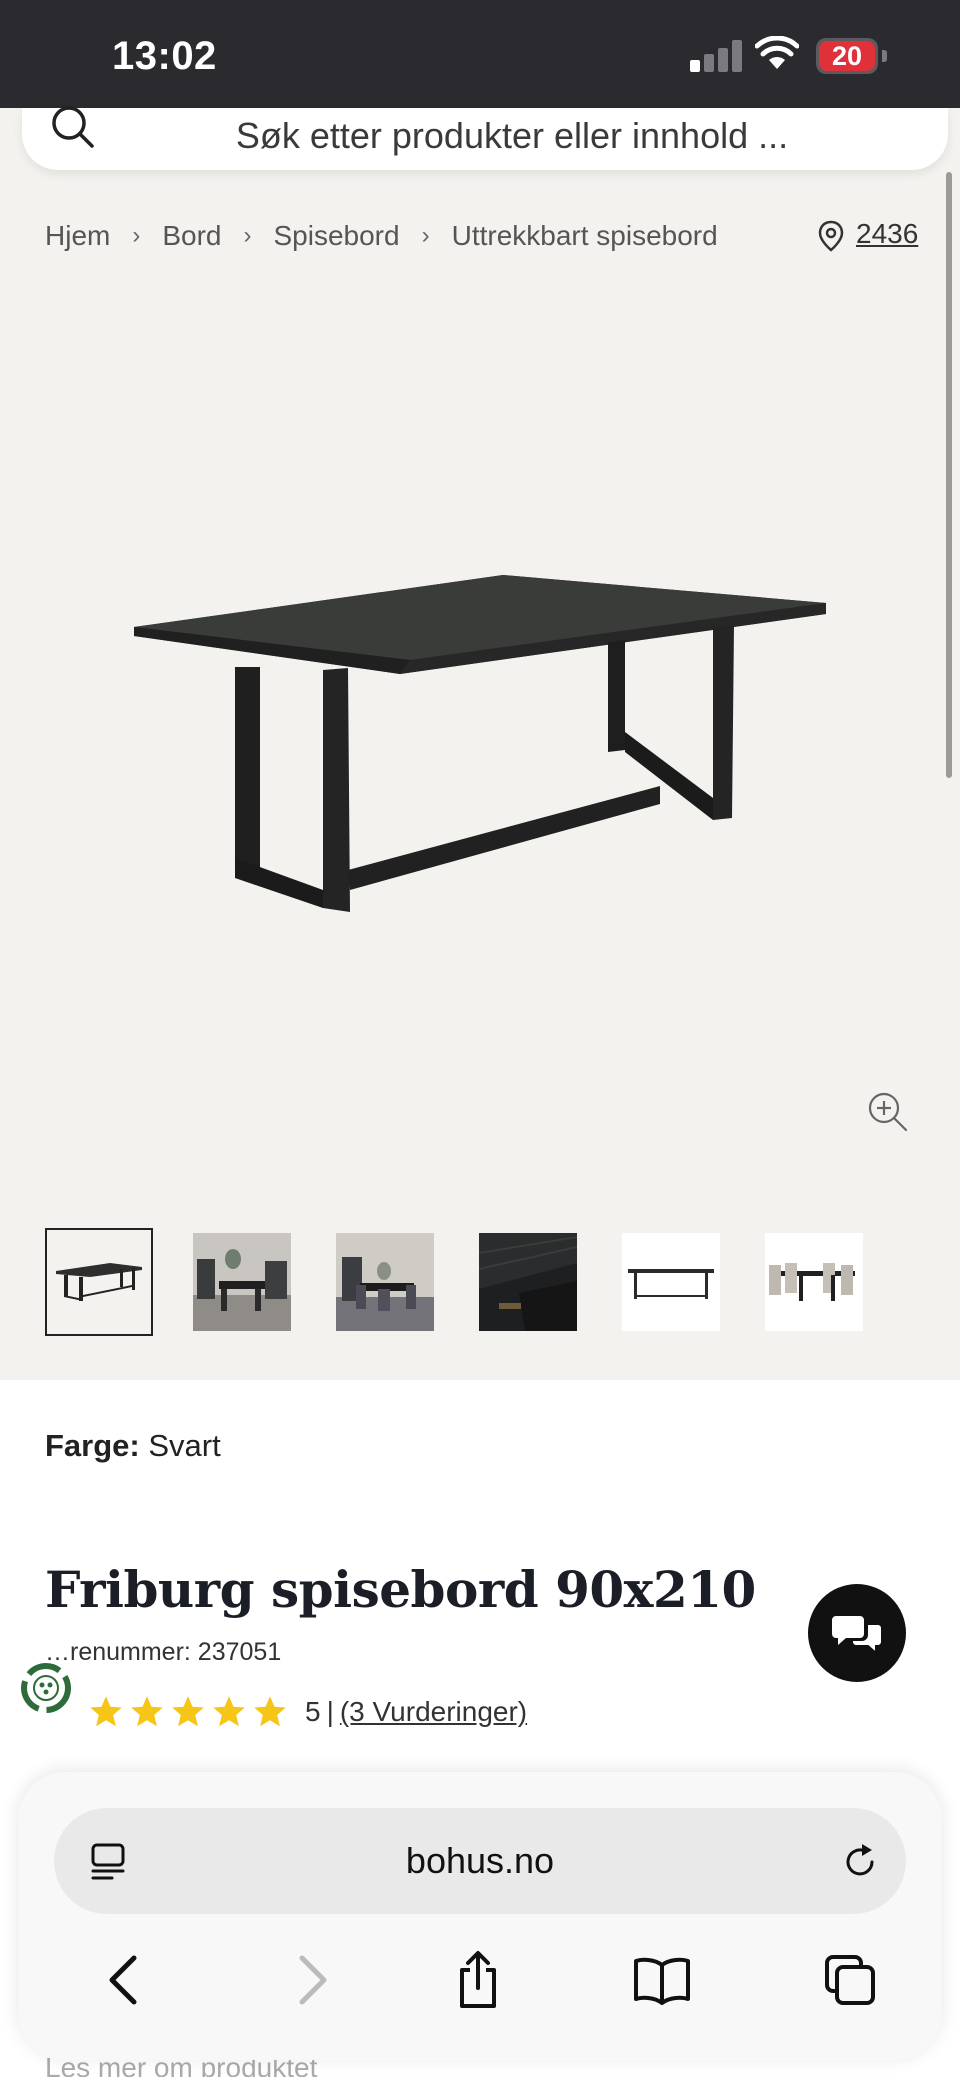  Describe the element at coordinates (512, 136) in the screenshot. I see `search-input` at that location.